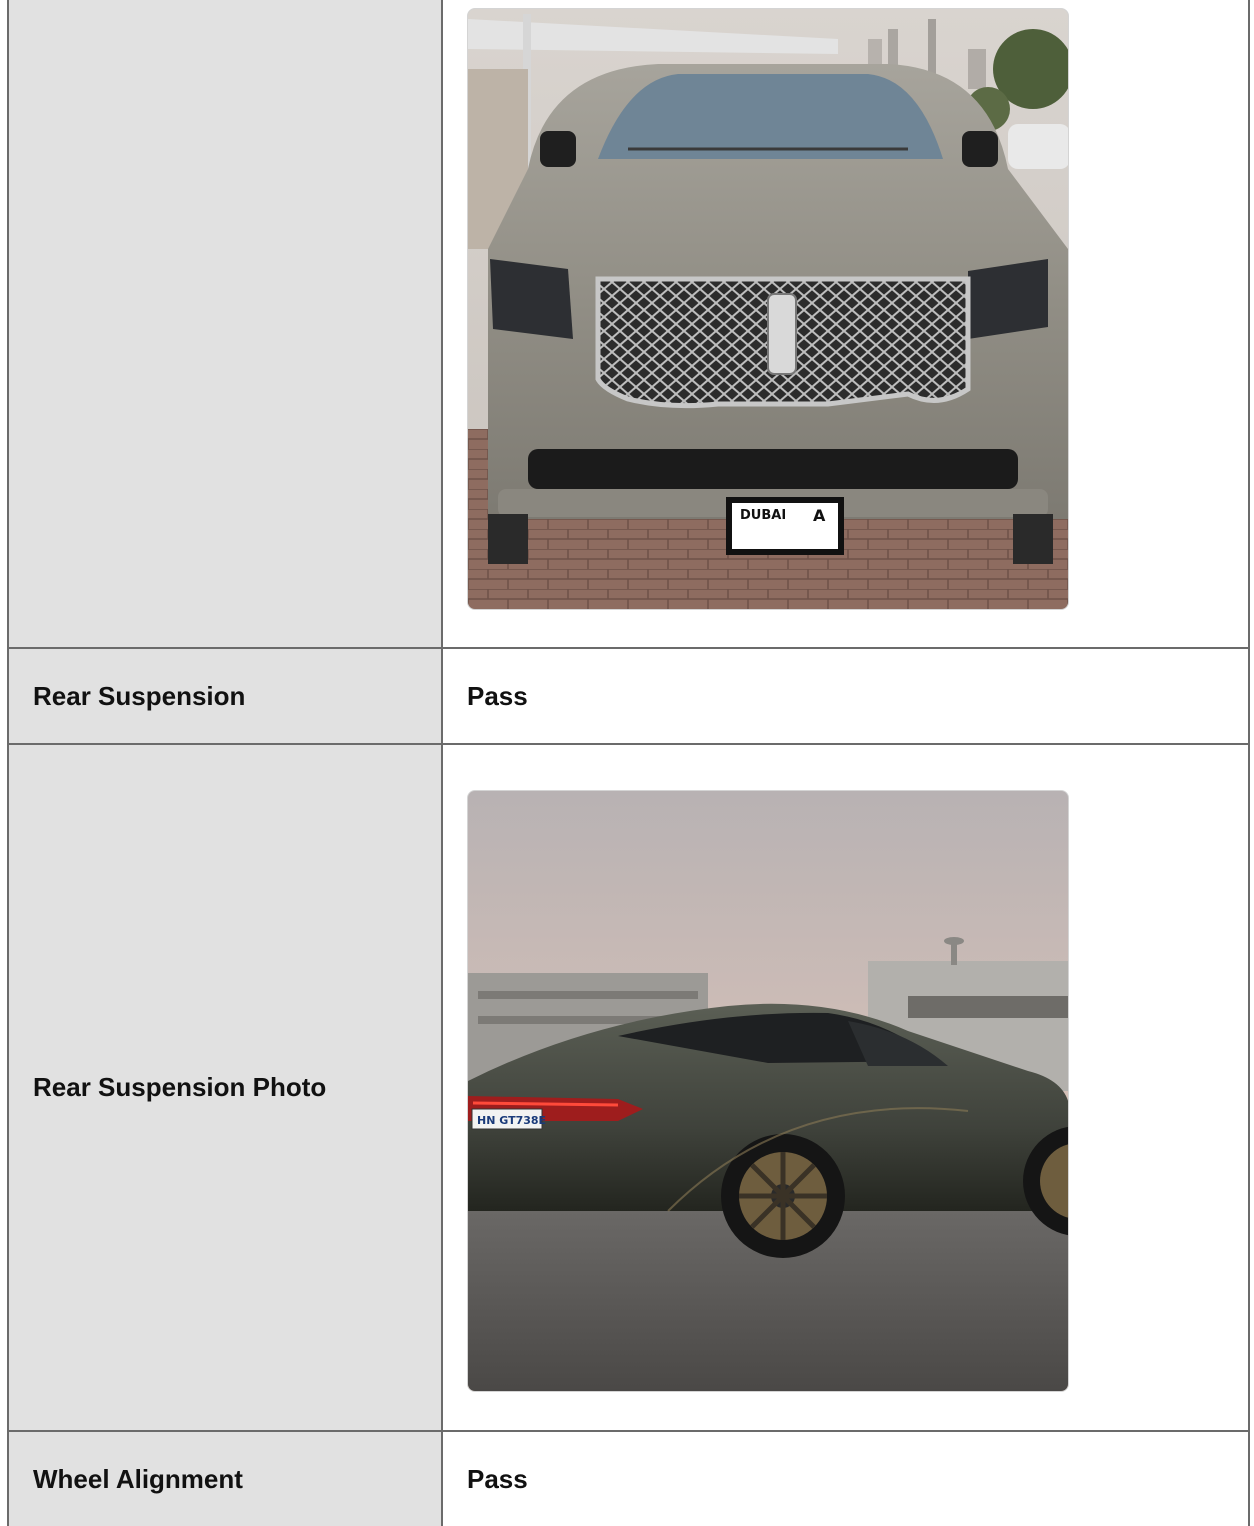 The height and width of the screenshot is (1526, 1254). I want to click on front-plate-emirate: DUBAI, so click(763, 515).